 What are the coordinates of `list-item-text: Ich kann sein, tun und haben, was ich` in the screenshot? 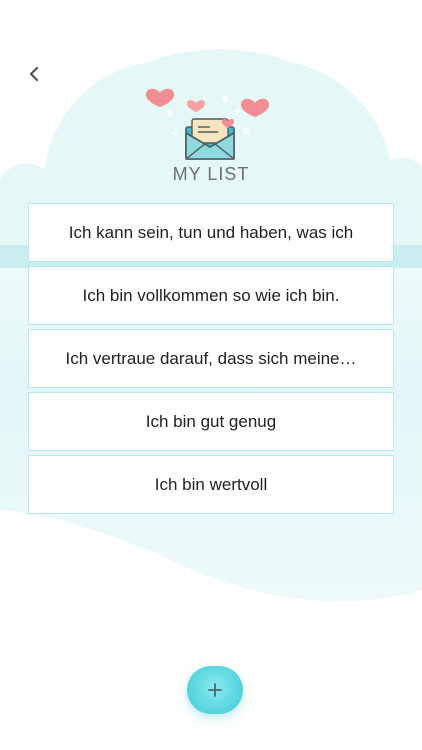 It's located at (211, 232).